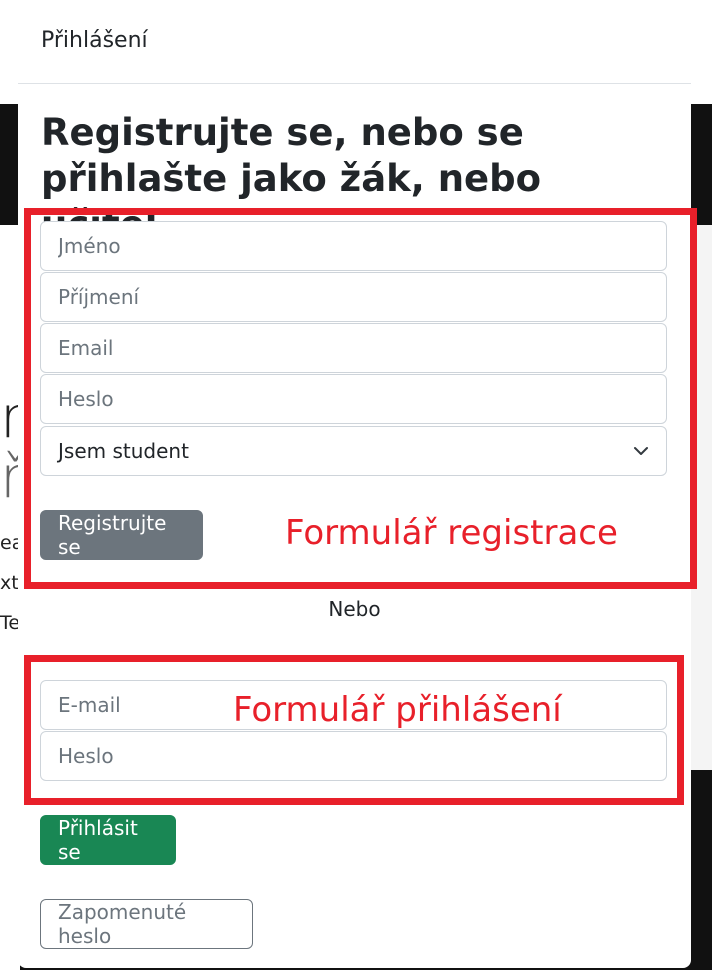 This screenshot has height=970, width=712. I want to click on forgot-password-button: Zapomenuté heslo, so click(146, 924).